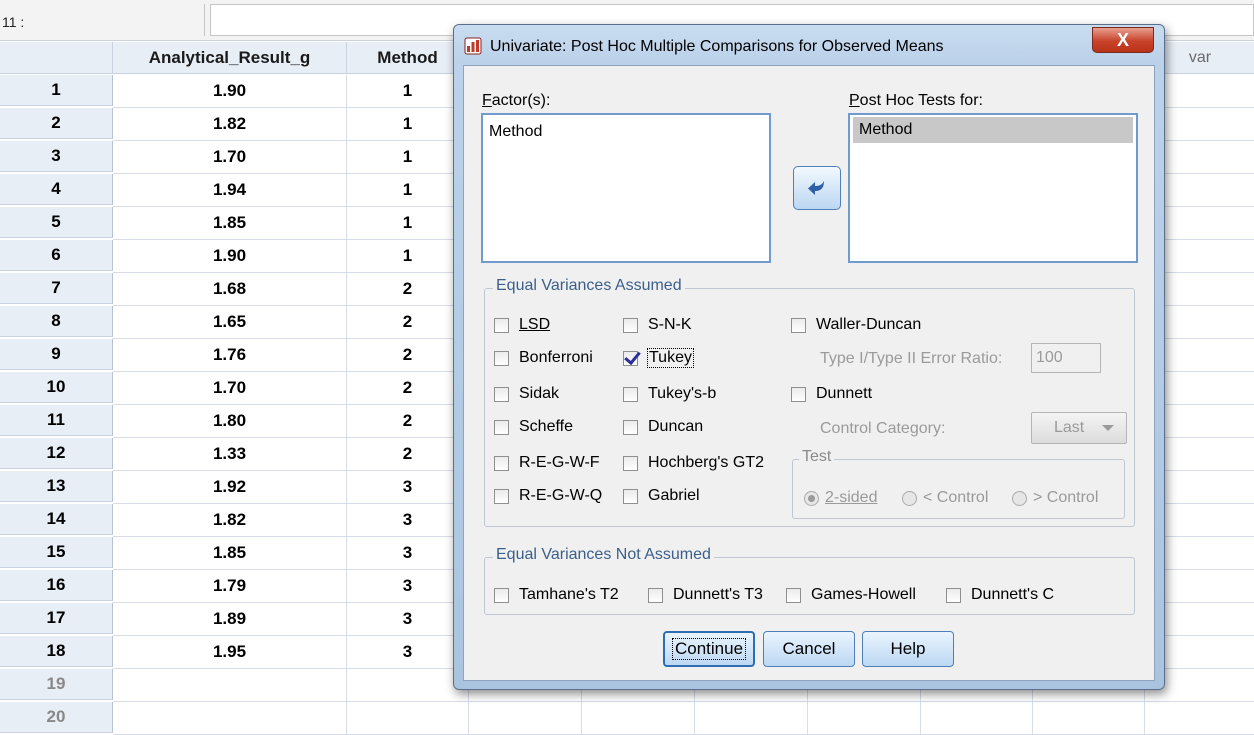  I want to click on cell-method, so click(408, 685).